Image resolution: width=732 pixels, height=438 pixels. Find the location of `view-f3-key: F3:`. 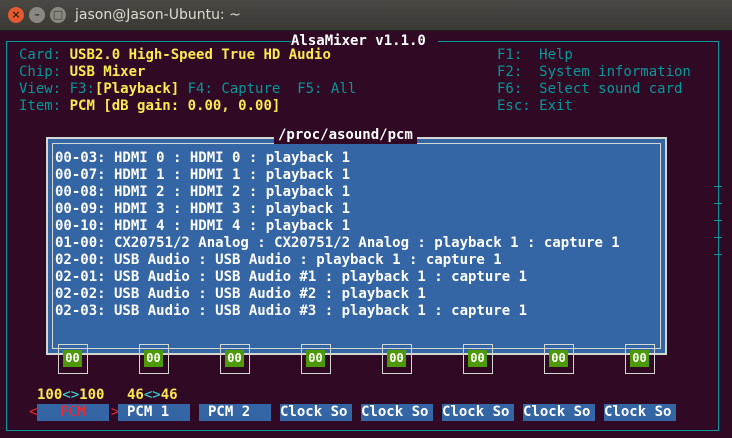

view-f3-key: F3: is located at coordinates (82, 89).